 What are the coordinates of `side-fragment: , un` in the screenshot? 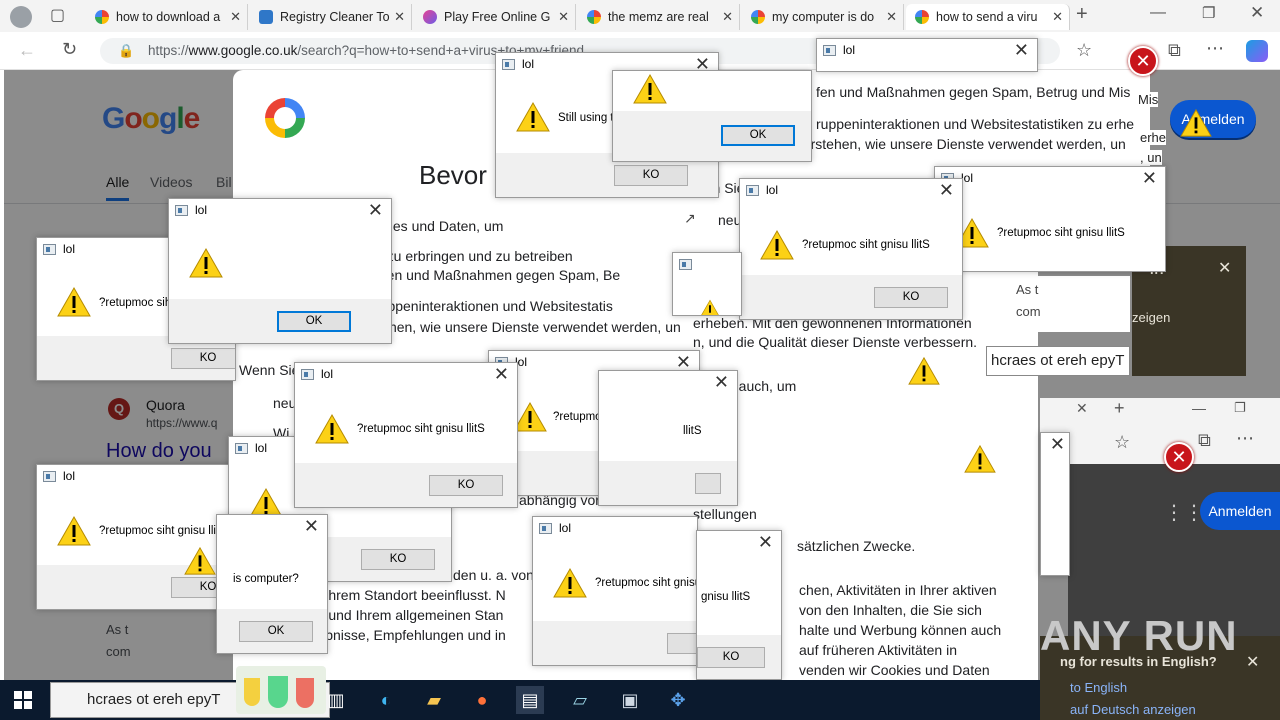 It's located at (1151, 157).